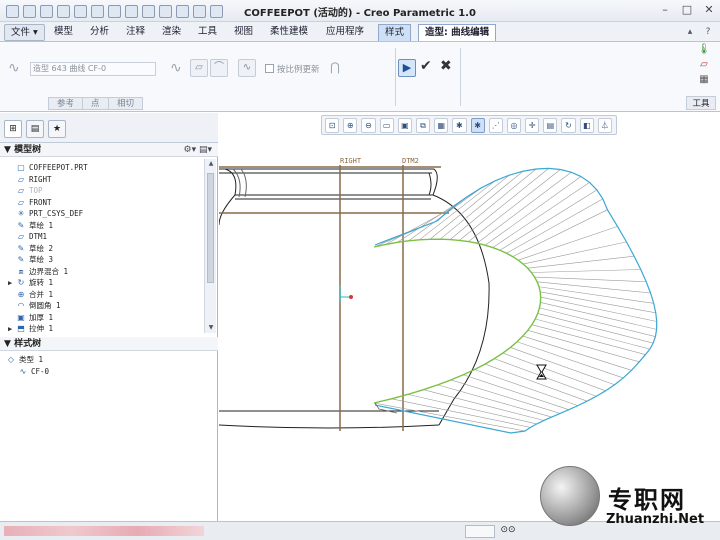 The width and height of the screenshot is (720, 540). Describe the element at coordinates (709, 10) in the screenshot. I see `close-icon: ✕` at that location.